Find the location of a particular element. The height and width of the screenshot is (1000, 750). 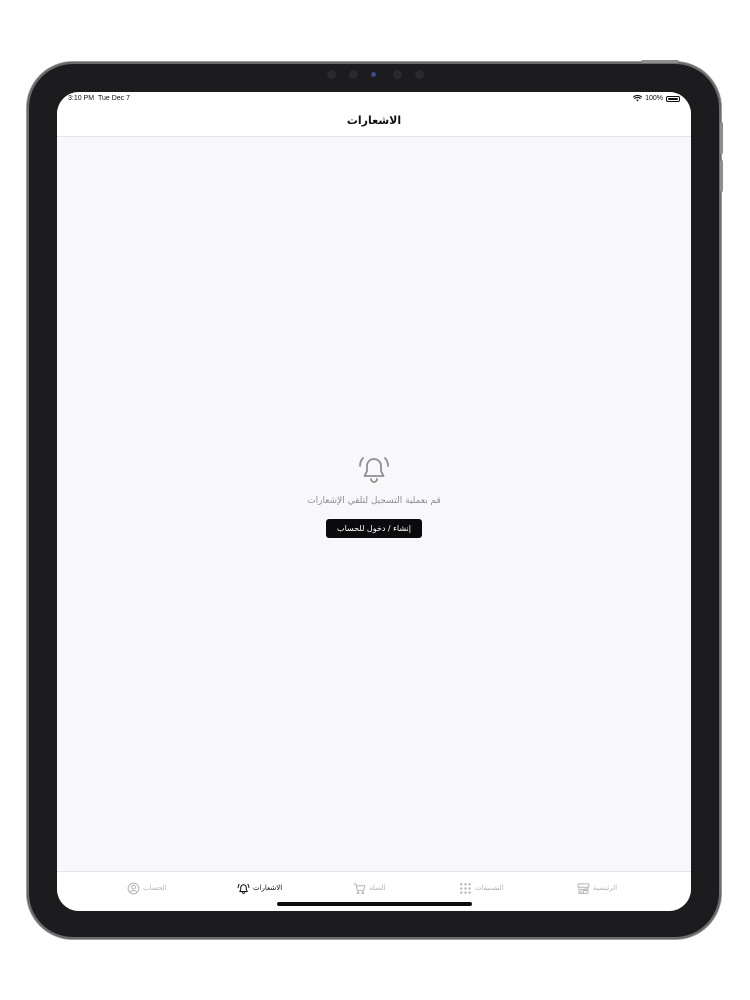

tab-cart: السلة is located at coordinates (369, 888).